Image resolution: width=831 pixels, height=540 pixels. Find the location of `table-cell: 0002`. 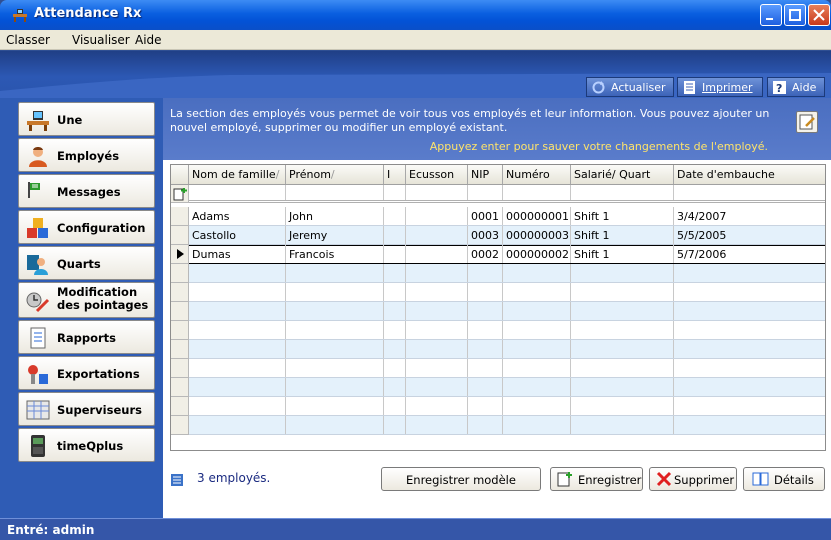

table-cell: 0002 is located at coordinates (485, 254).